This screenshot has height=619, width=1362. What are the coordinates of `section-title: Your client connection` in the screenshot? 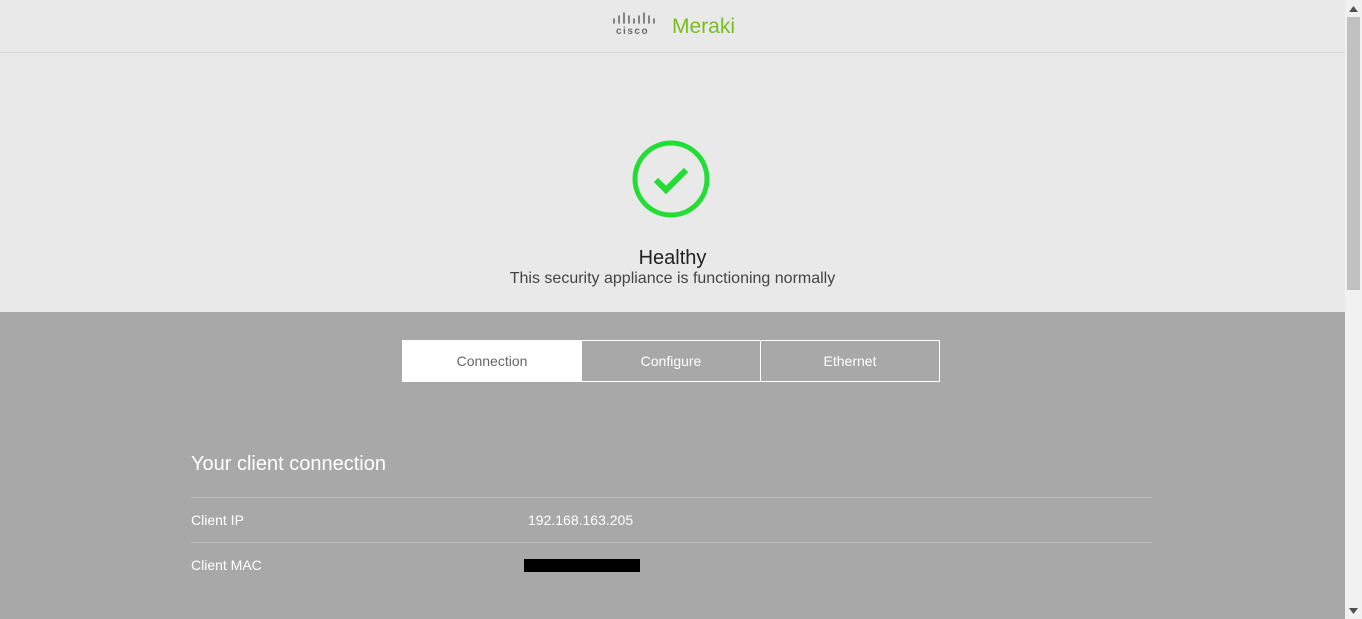 It's located at (288, 464).